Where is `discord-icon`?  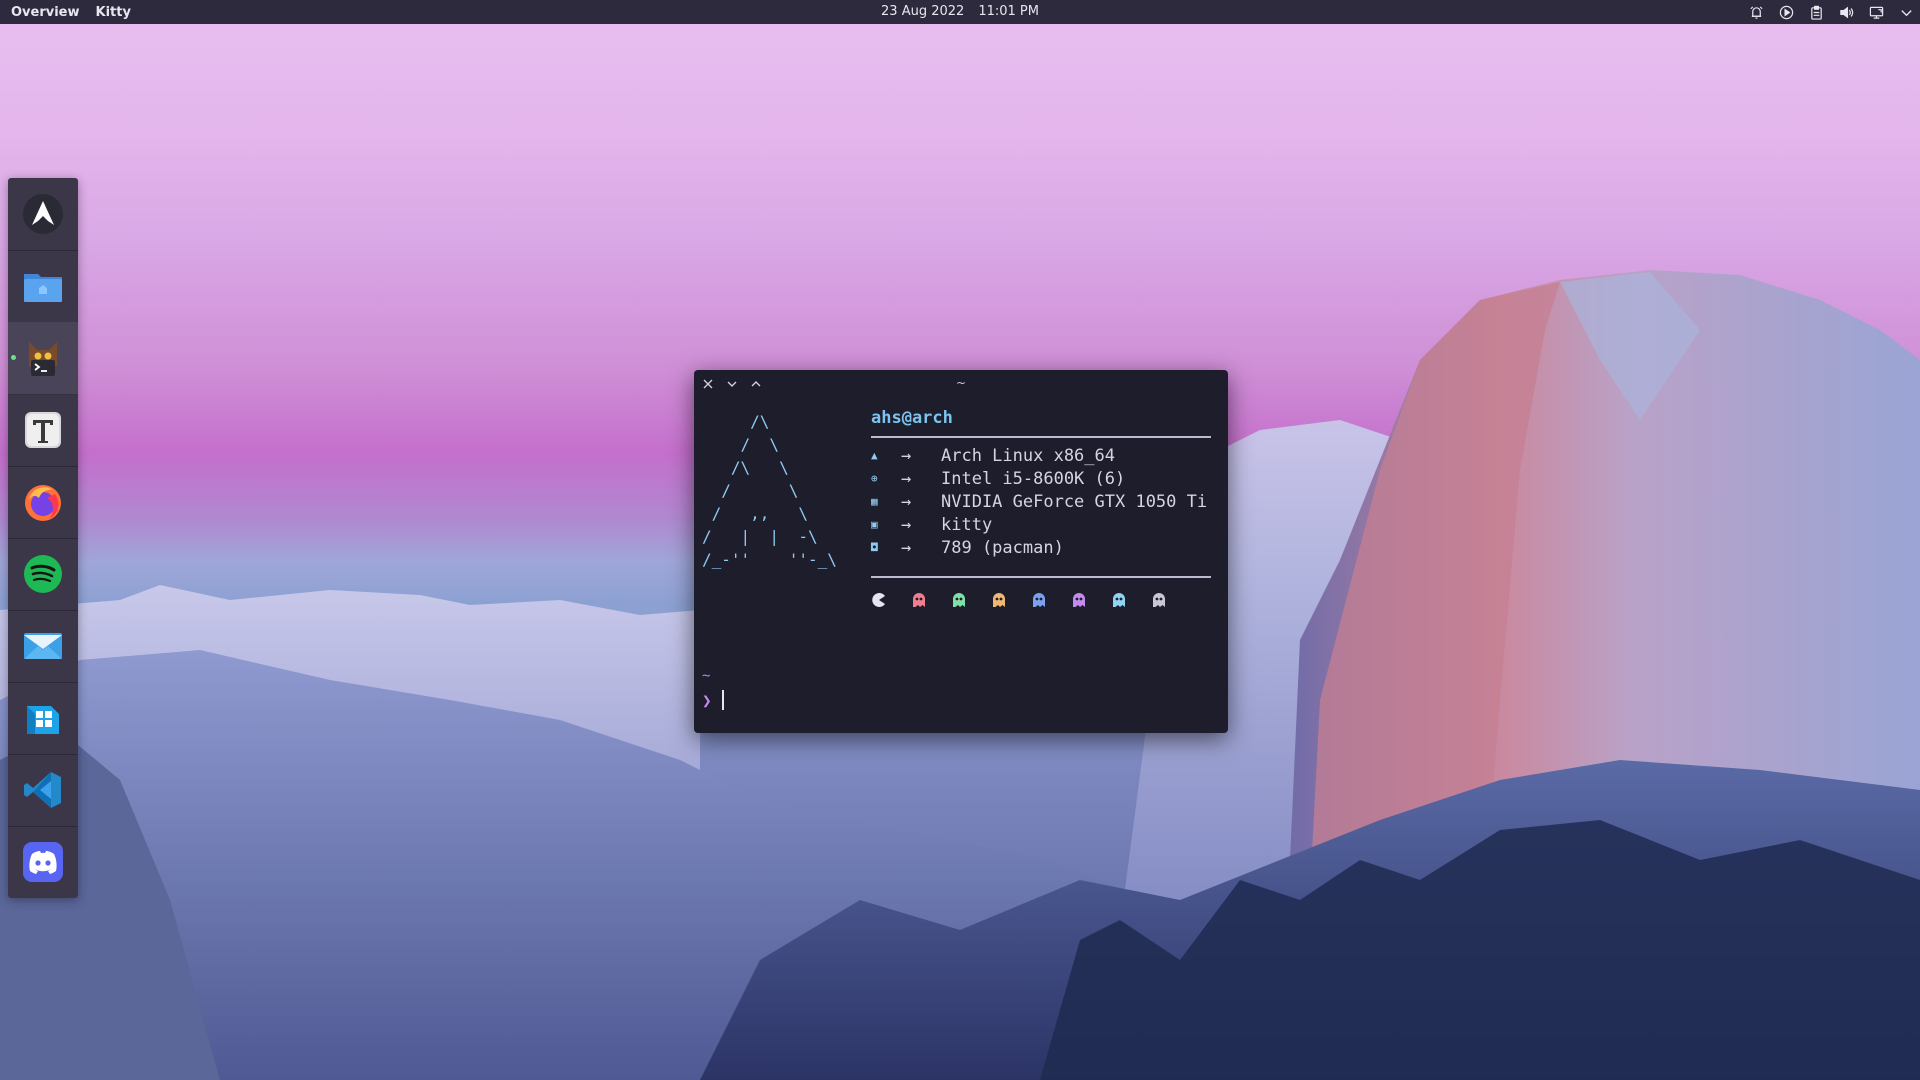 discord-icon is located at coordinates (43, 862).